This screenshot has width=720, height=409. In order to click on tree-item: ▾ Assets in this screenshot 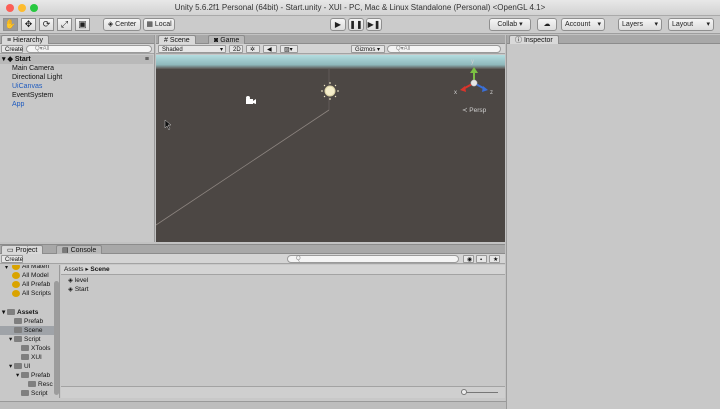, I will do `click(27, 312)`.